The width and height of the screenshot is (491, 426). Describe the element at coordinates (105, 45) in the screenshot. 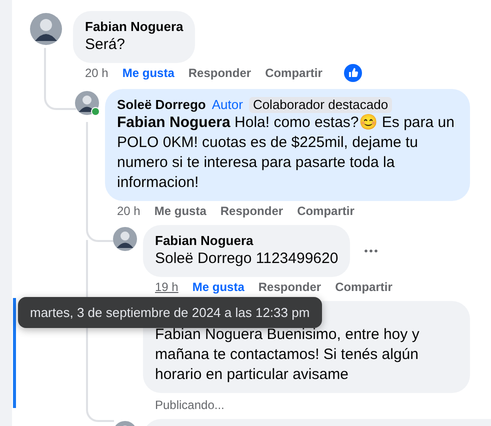

I see `comment-text: Será?` at that location.